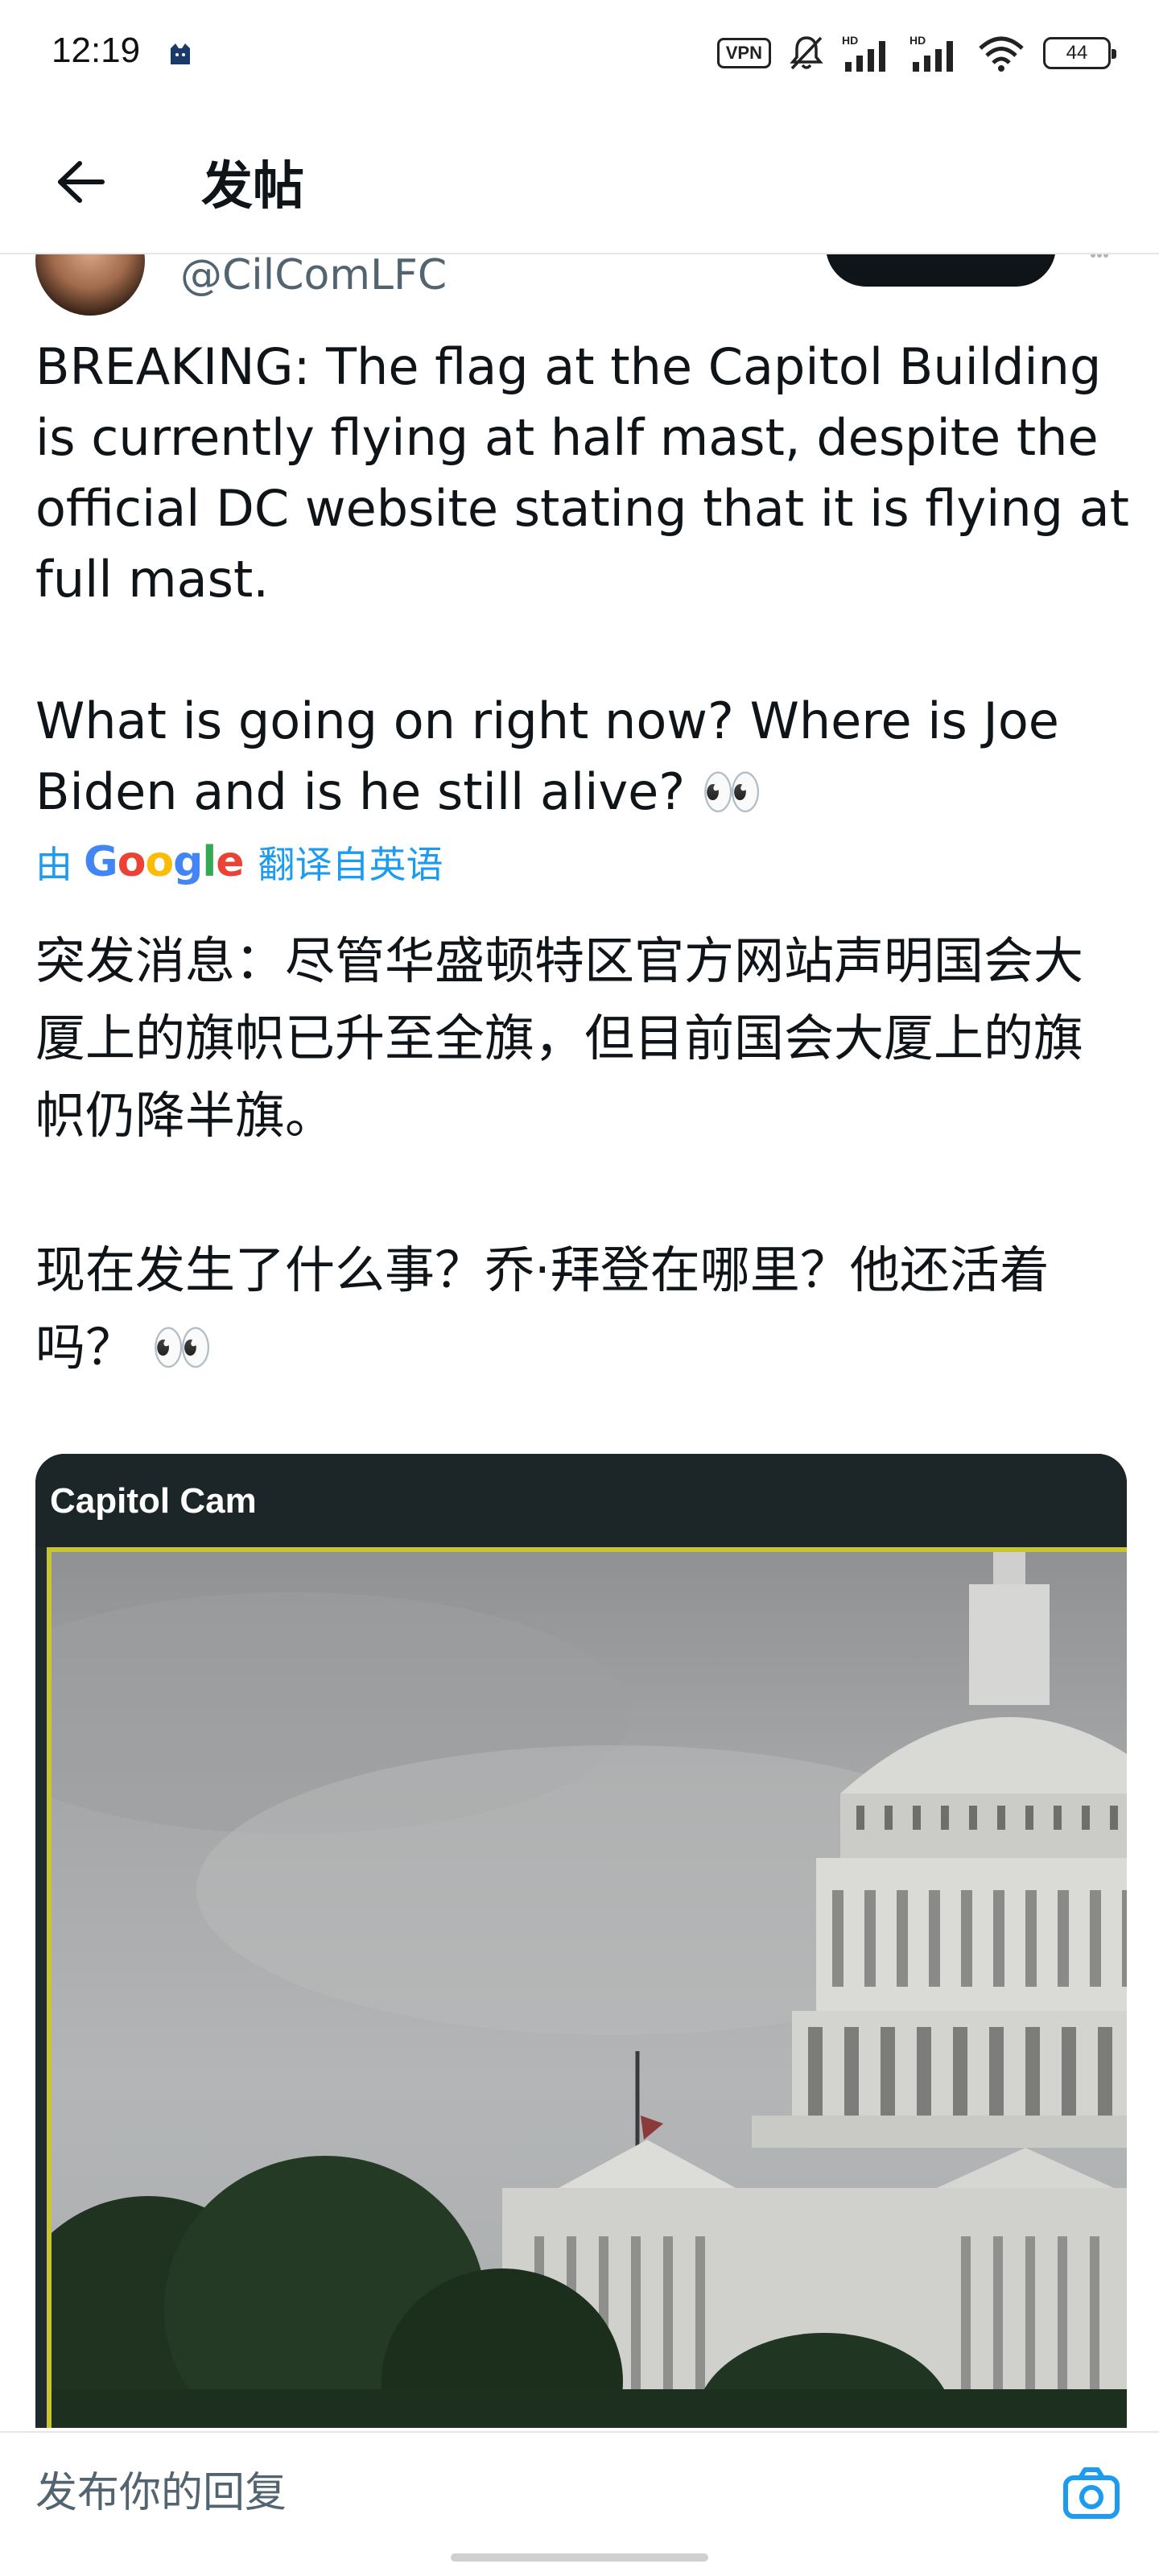 This screenshot has height=2576, width=1159. Describe the element at coordinates (1079, 53) in the screenshot. I see `battery-icon: 44` at that location.